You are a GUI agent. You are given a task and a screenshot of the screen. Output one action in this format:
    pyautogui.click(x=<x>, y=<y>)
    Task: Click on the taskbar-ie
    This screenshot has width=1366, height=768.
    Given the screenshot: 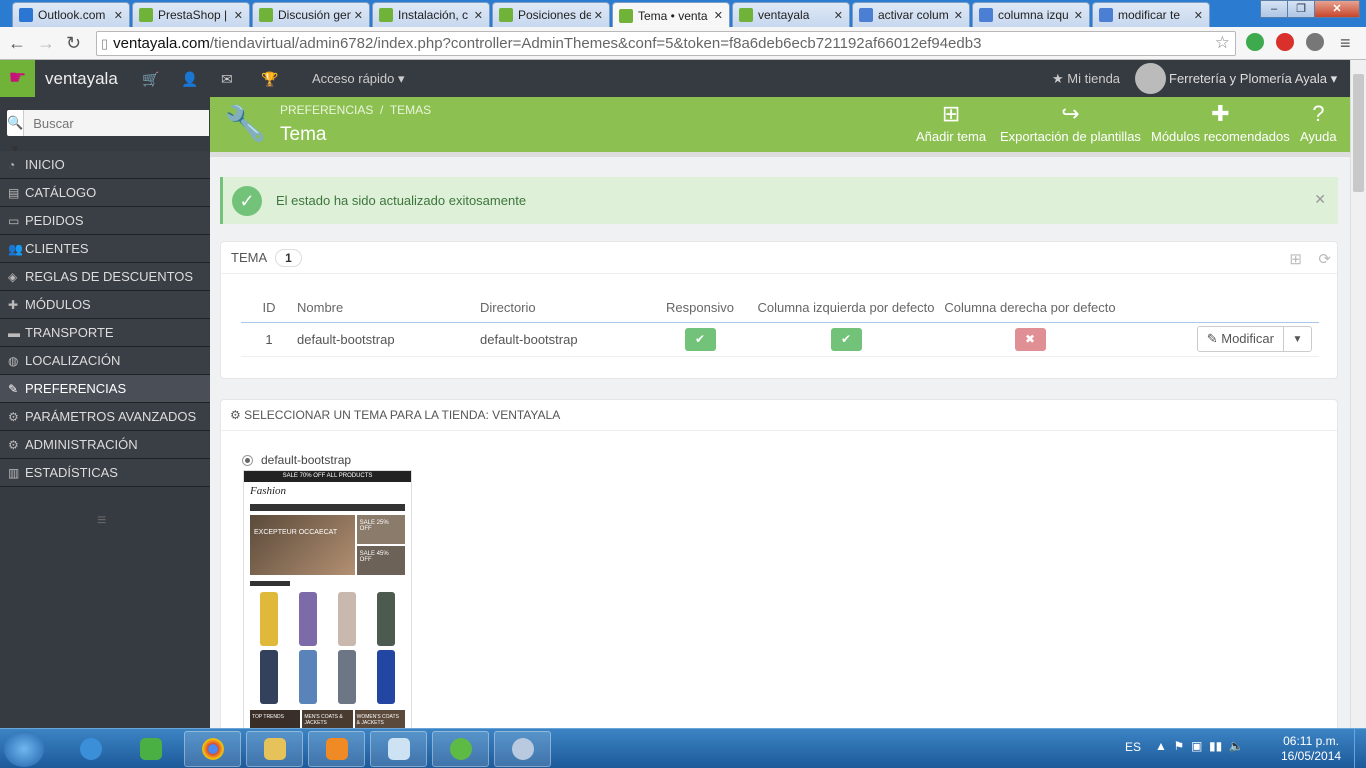 What is the action you would take?
    pyautogui.click(x=90, y=749)
    